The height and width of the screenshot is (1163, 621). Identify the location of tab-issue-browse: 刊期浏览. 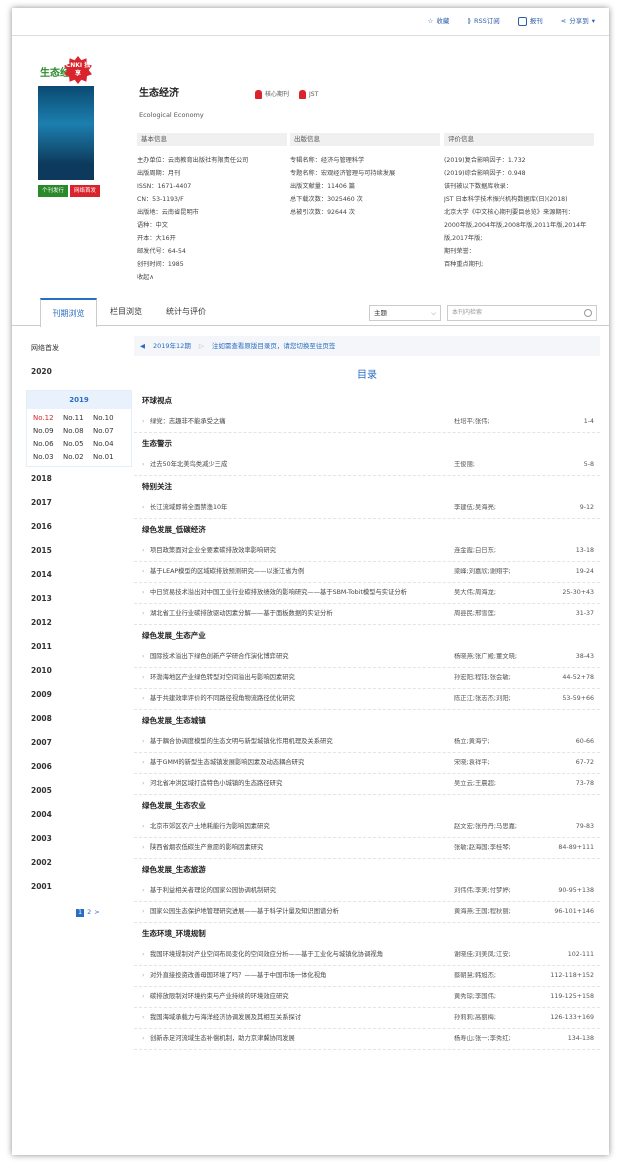
(68, 312).